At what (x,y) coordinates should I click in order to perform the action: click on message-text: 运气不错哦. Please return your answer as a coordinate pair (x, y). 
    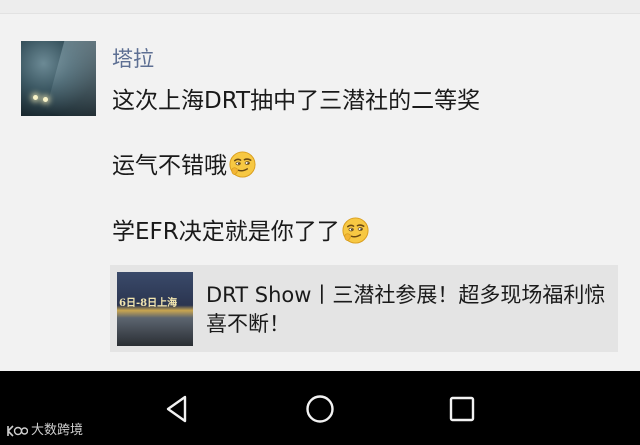
    Looking at the image, I should click on (169, 166).